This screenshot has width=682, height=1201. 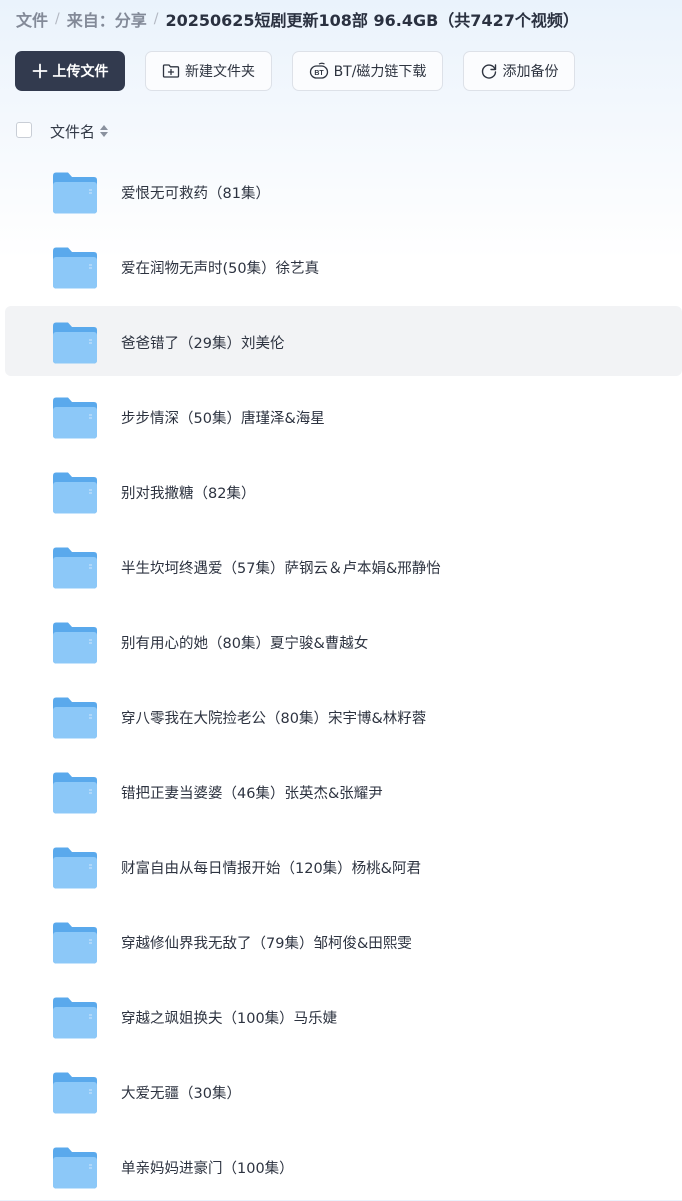 What do you see at coordinates (343, 416) in the screenshot?
I see `file-row: 步步情深（50集）唐瑾泽&海星` at bounding box center [343, 416].